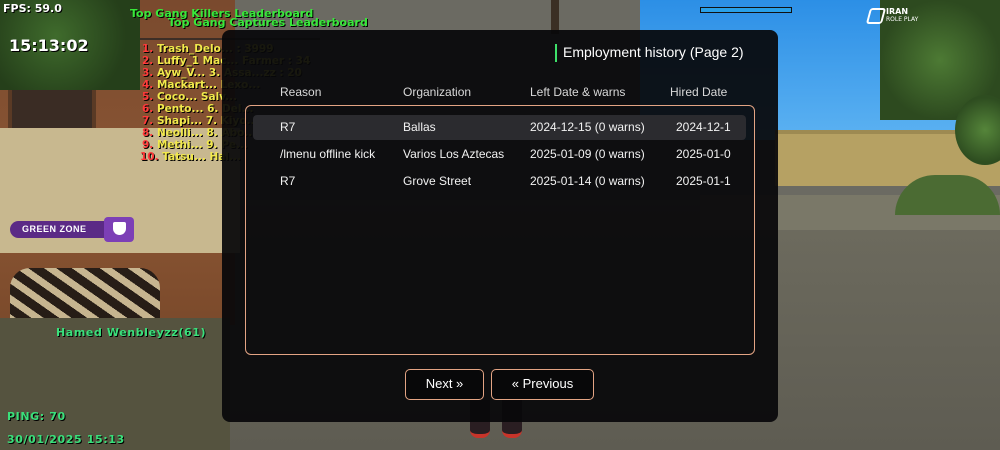  Describe the element at coordinates (437, 92) in the screenshot. I see `column-header-organization: Organization` at that location.